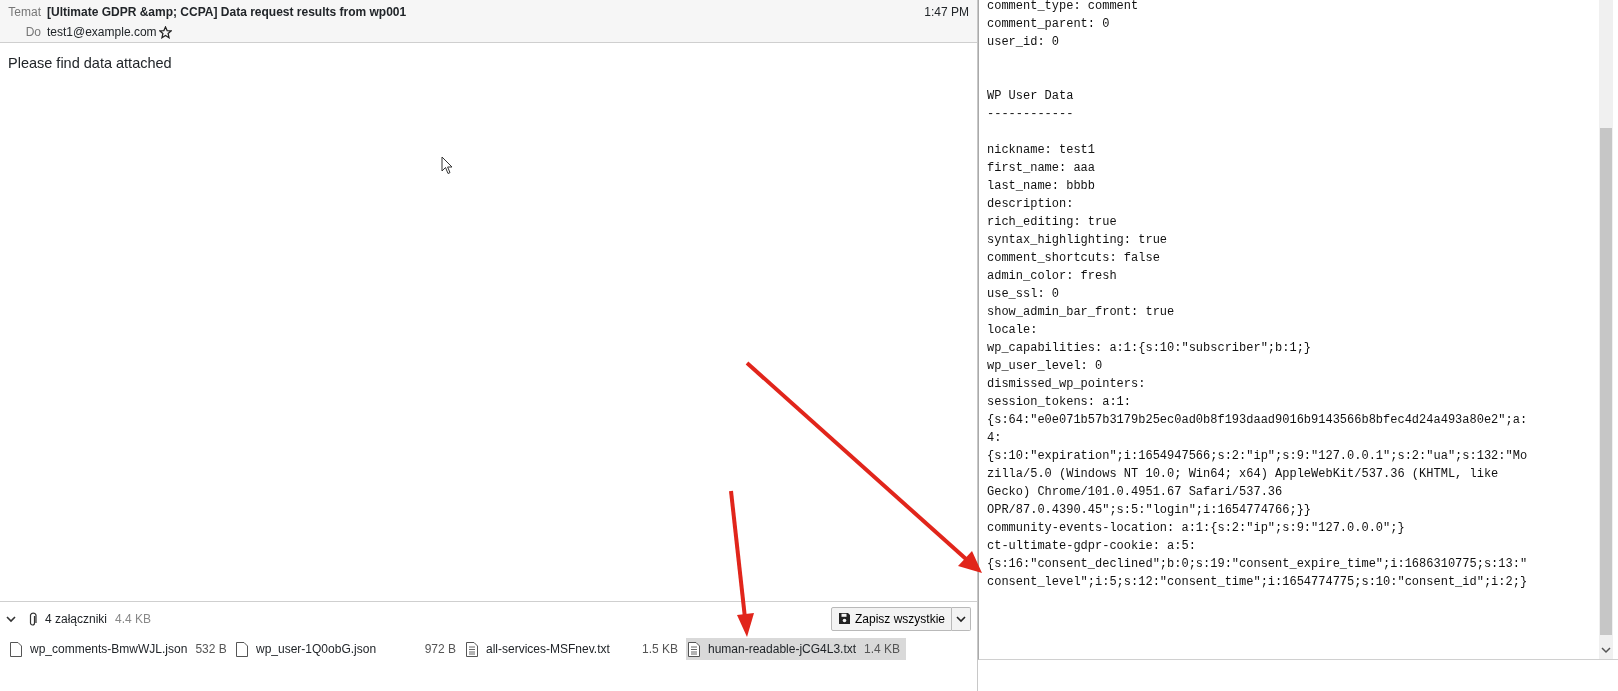  Describe the element at coordinates (102, 32) in the screenshot. I see `recipient-address: test1@example.com` at that location.